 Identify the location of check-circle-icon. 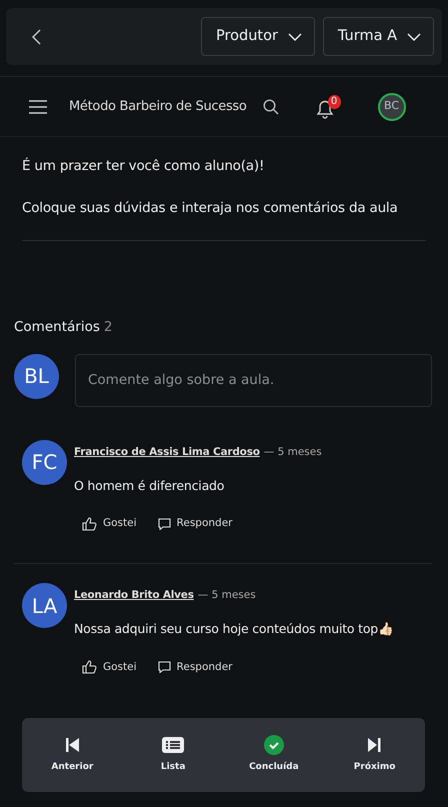
(274, 745).